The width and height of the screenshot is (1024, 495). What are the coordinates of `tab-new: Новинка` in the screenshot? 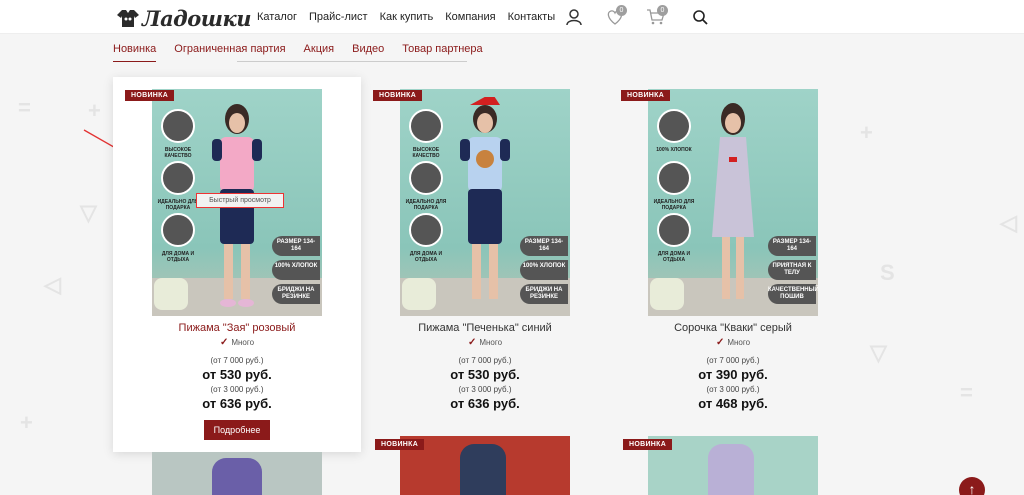 It's located at (135, 52).